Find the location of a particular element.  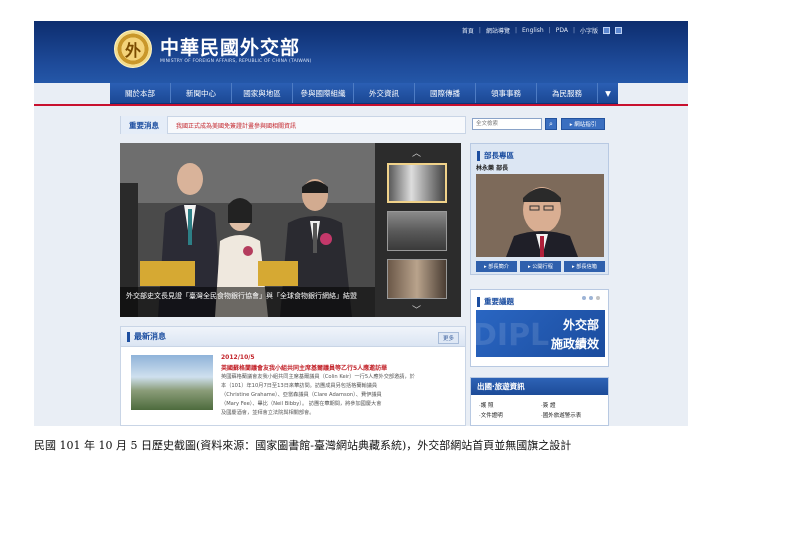

share-icon is located at coordinates (618, 30).